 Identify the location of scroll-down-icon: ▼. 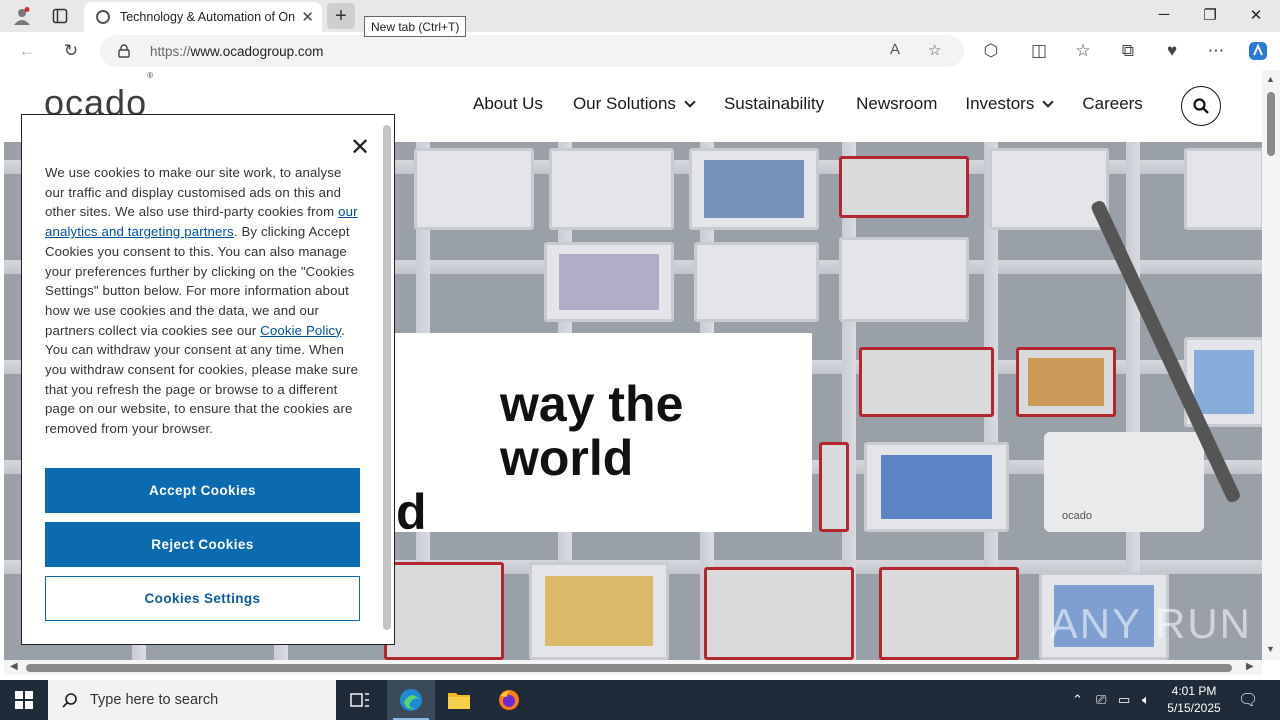
(1270, 649).